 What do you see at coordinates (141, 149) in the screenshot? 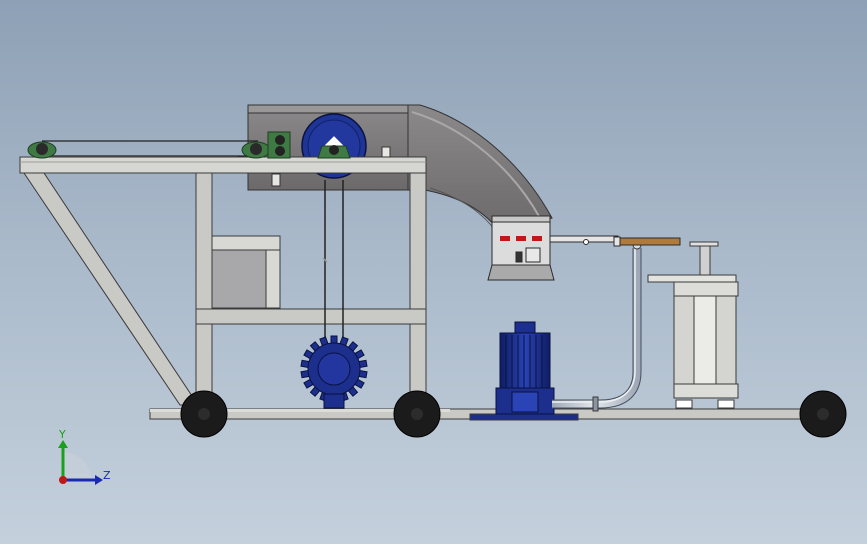
I see `conveyor-belt` at bounding box center [141, 149].